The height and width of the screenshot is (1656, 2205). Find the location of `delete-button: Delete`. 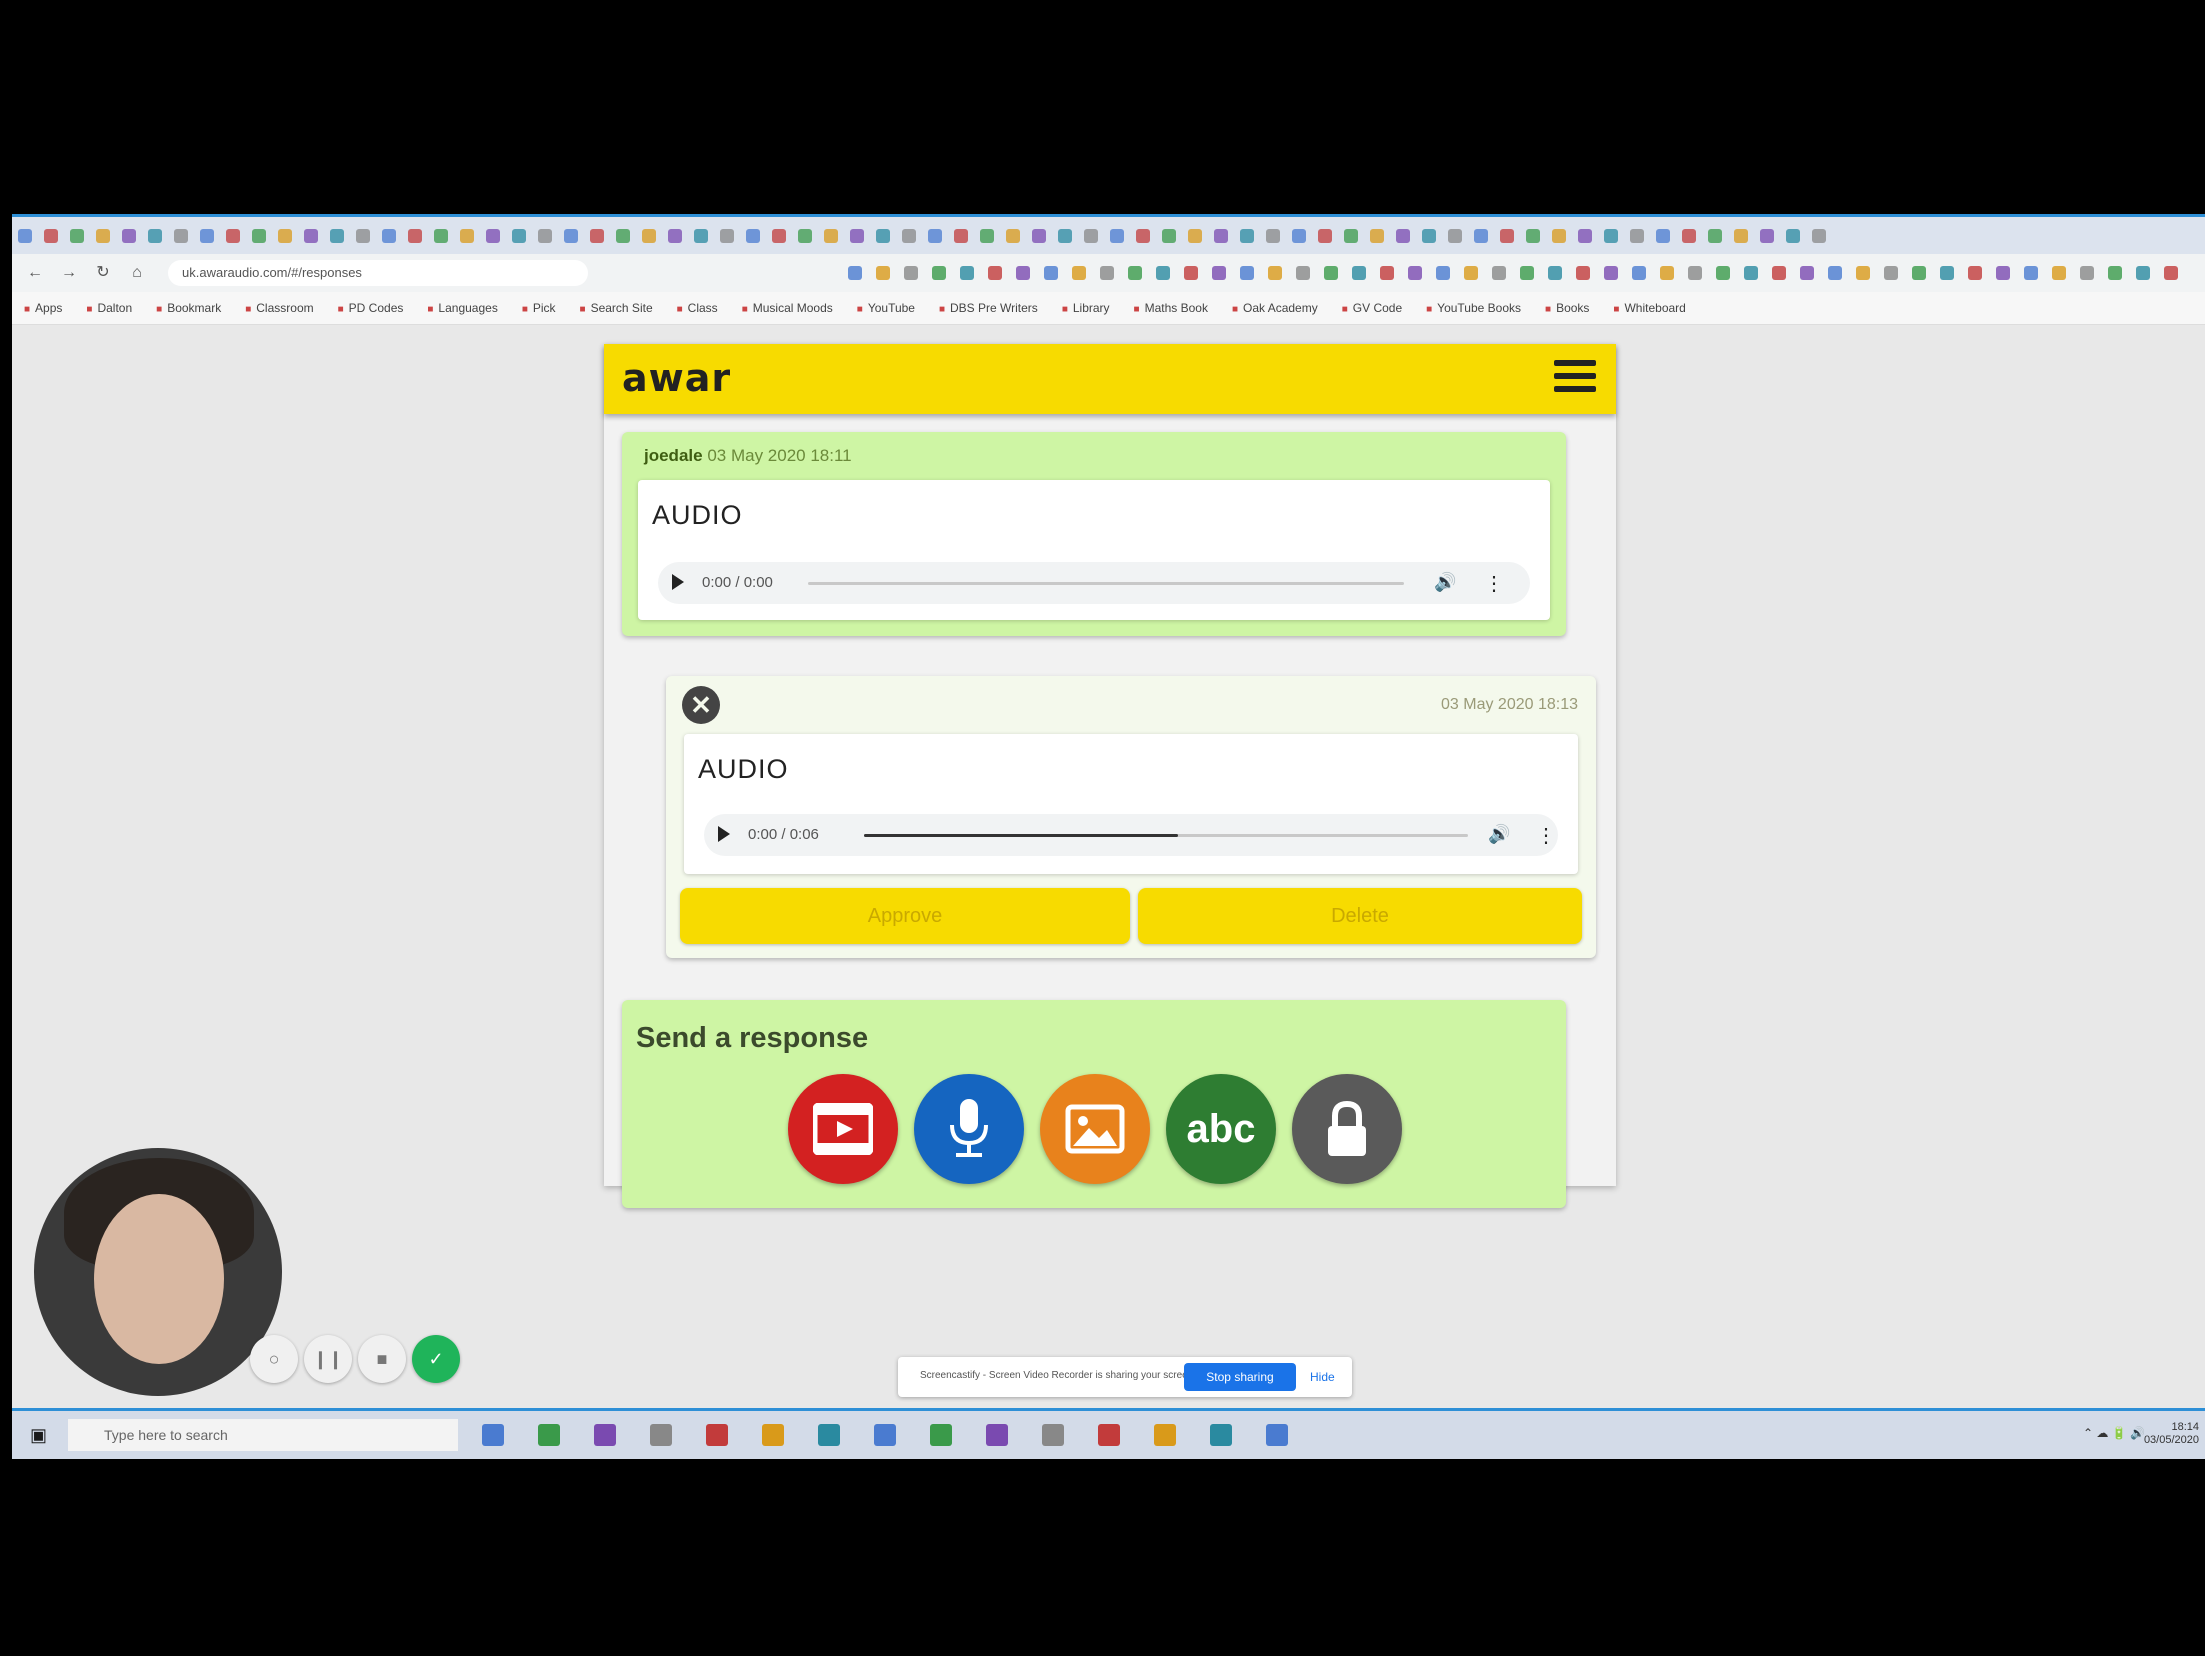

delete-button: Delete is located at coordinates (1360, 916).